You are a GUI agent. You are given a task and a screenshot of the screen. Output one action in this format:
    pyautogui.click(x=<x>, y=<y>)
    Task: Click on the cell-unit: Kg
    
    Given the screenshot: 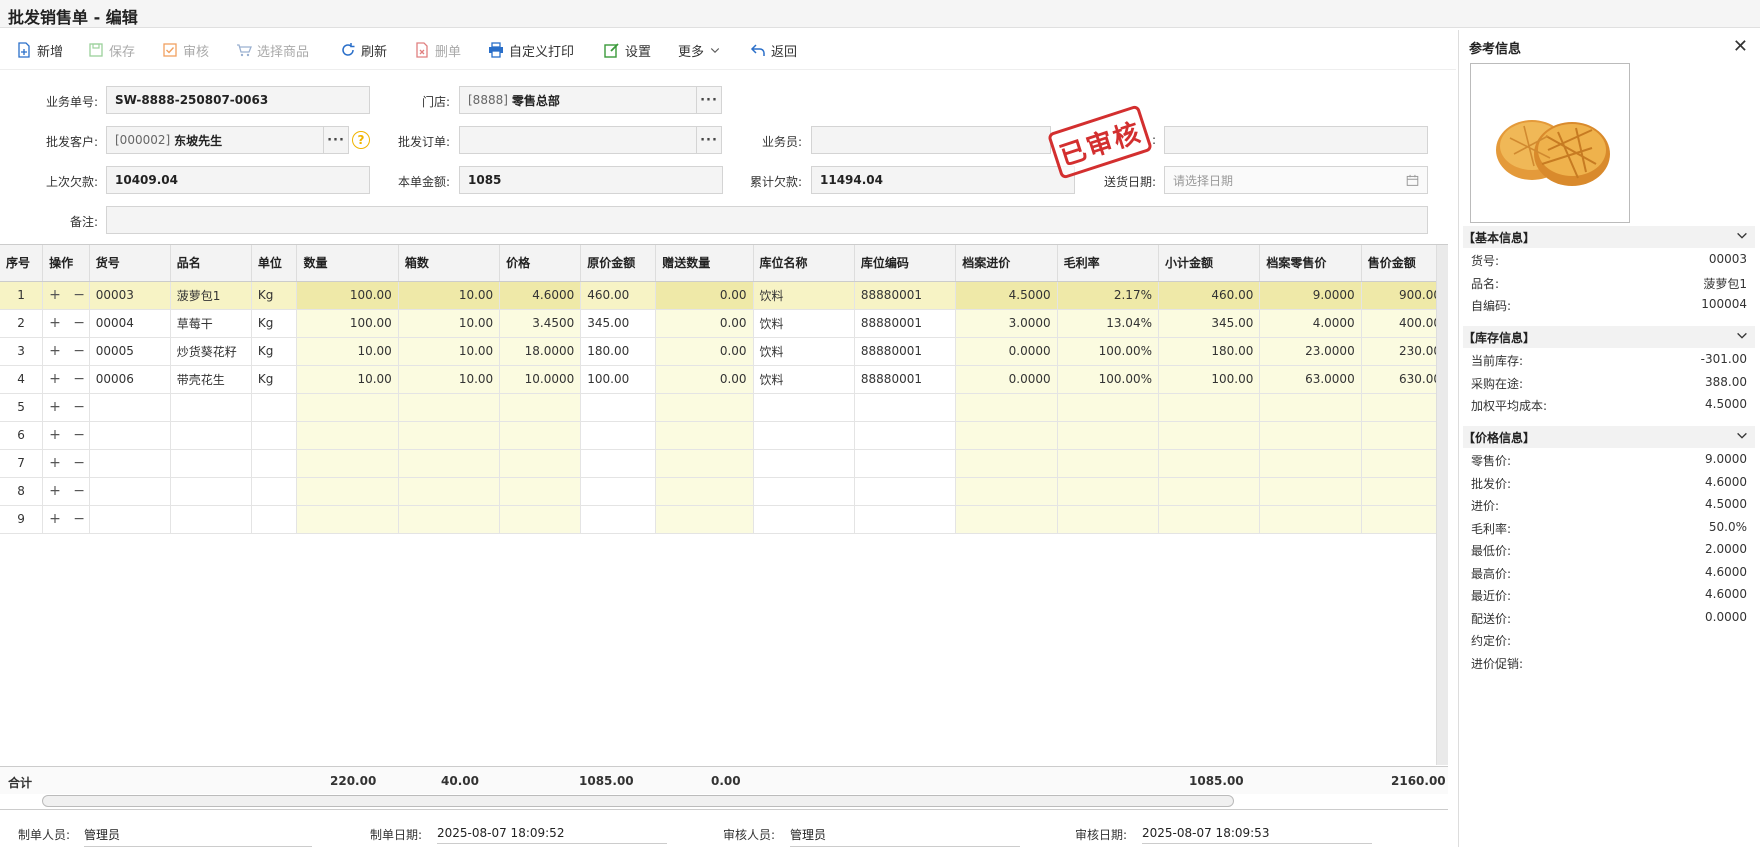 What is the action you would take?
    pyautogui.click(x=274, y=379)
    